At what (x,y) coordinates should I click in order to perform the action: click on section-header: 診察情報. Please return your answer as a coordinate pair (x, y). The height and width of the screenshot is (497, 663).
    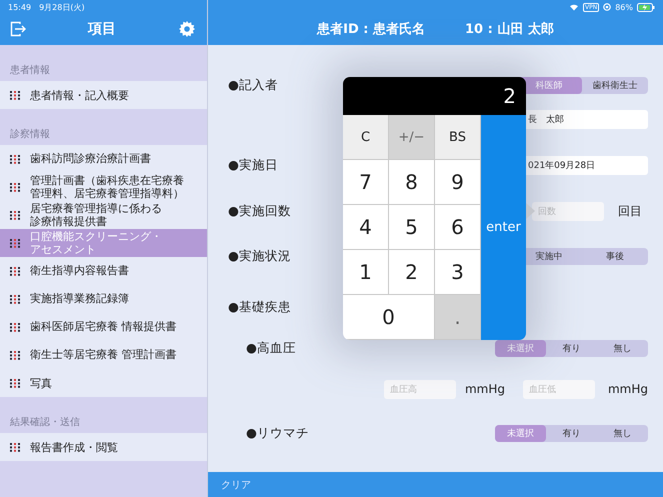
    Looking at the image, I should click on (30, 135).